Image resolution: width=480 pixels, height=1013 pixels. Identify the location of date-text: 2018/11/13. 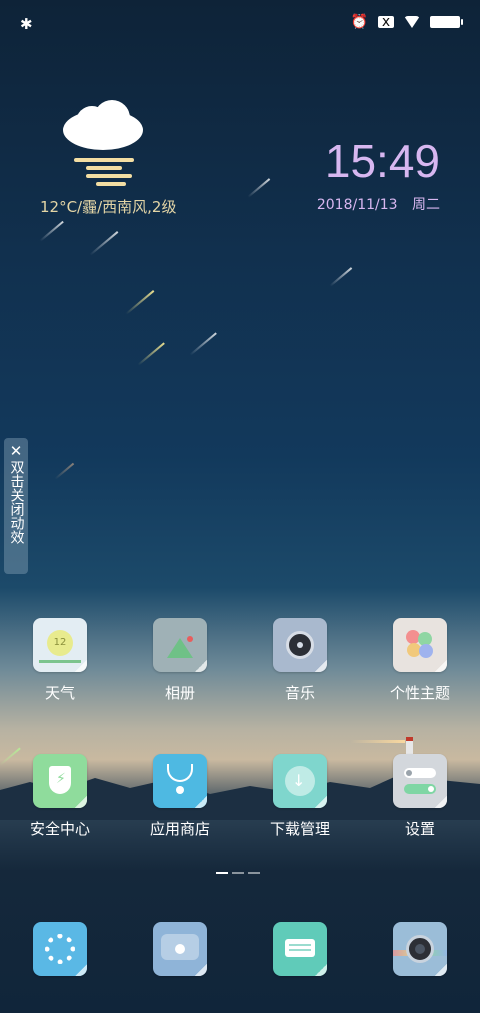
(357, 205).